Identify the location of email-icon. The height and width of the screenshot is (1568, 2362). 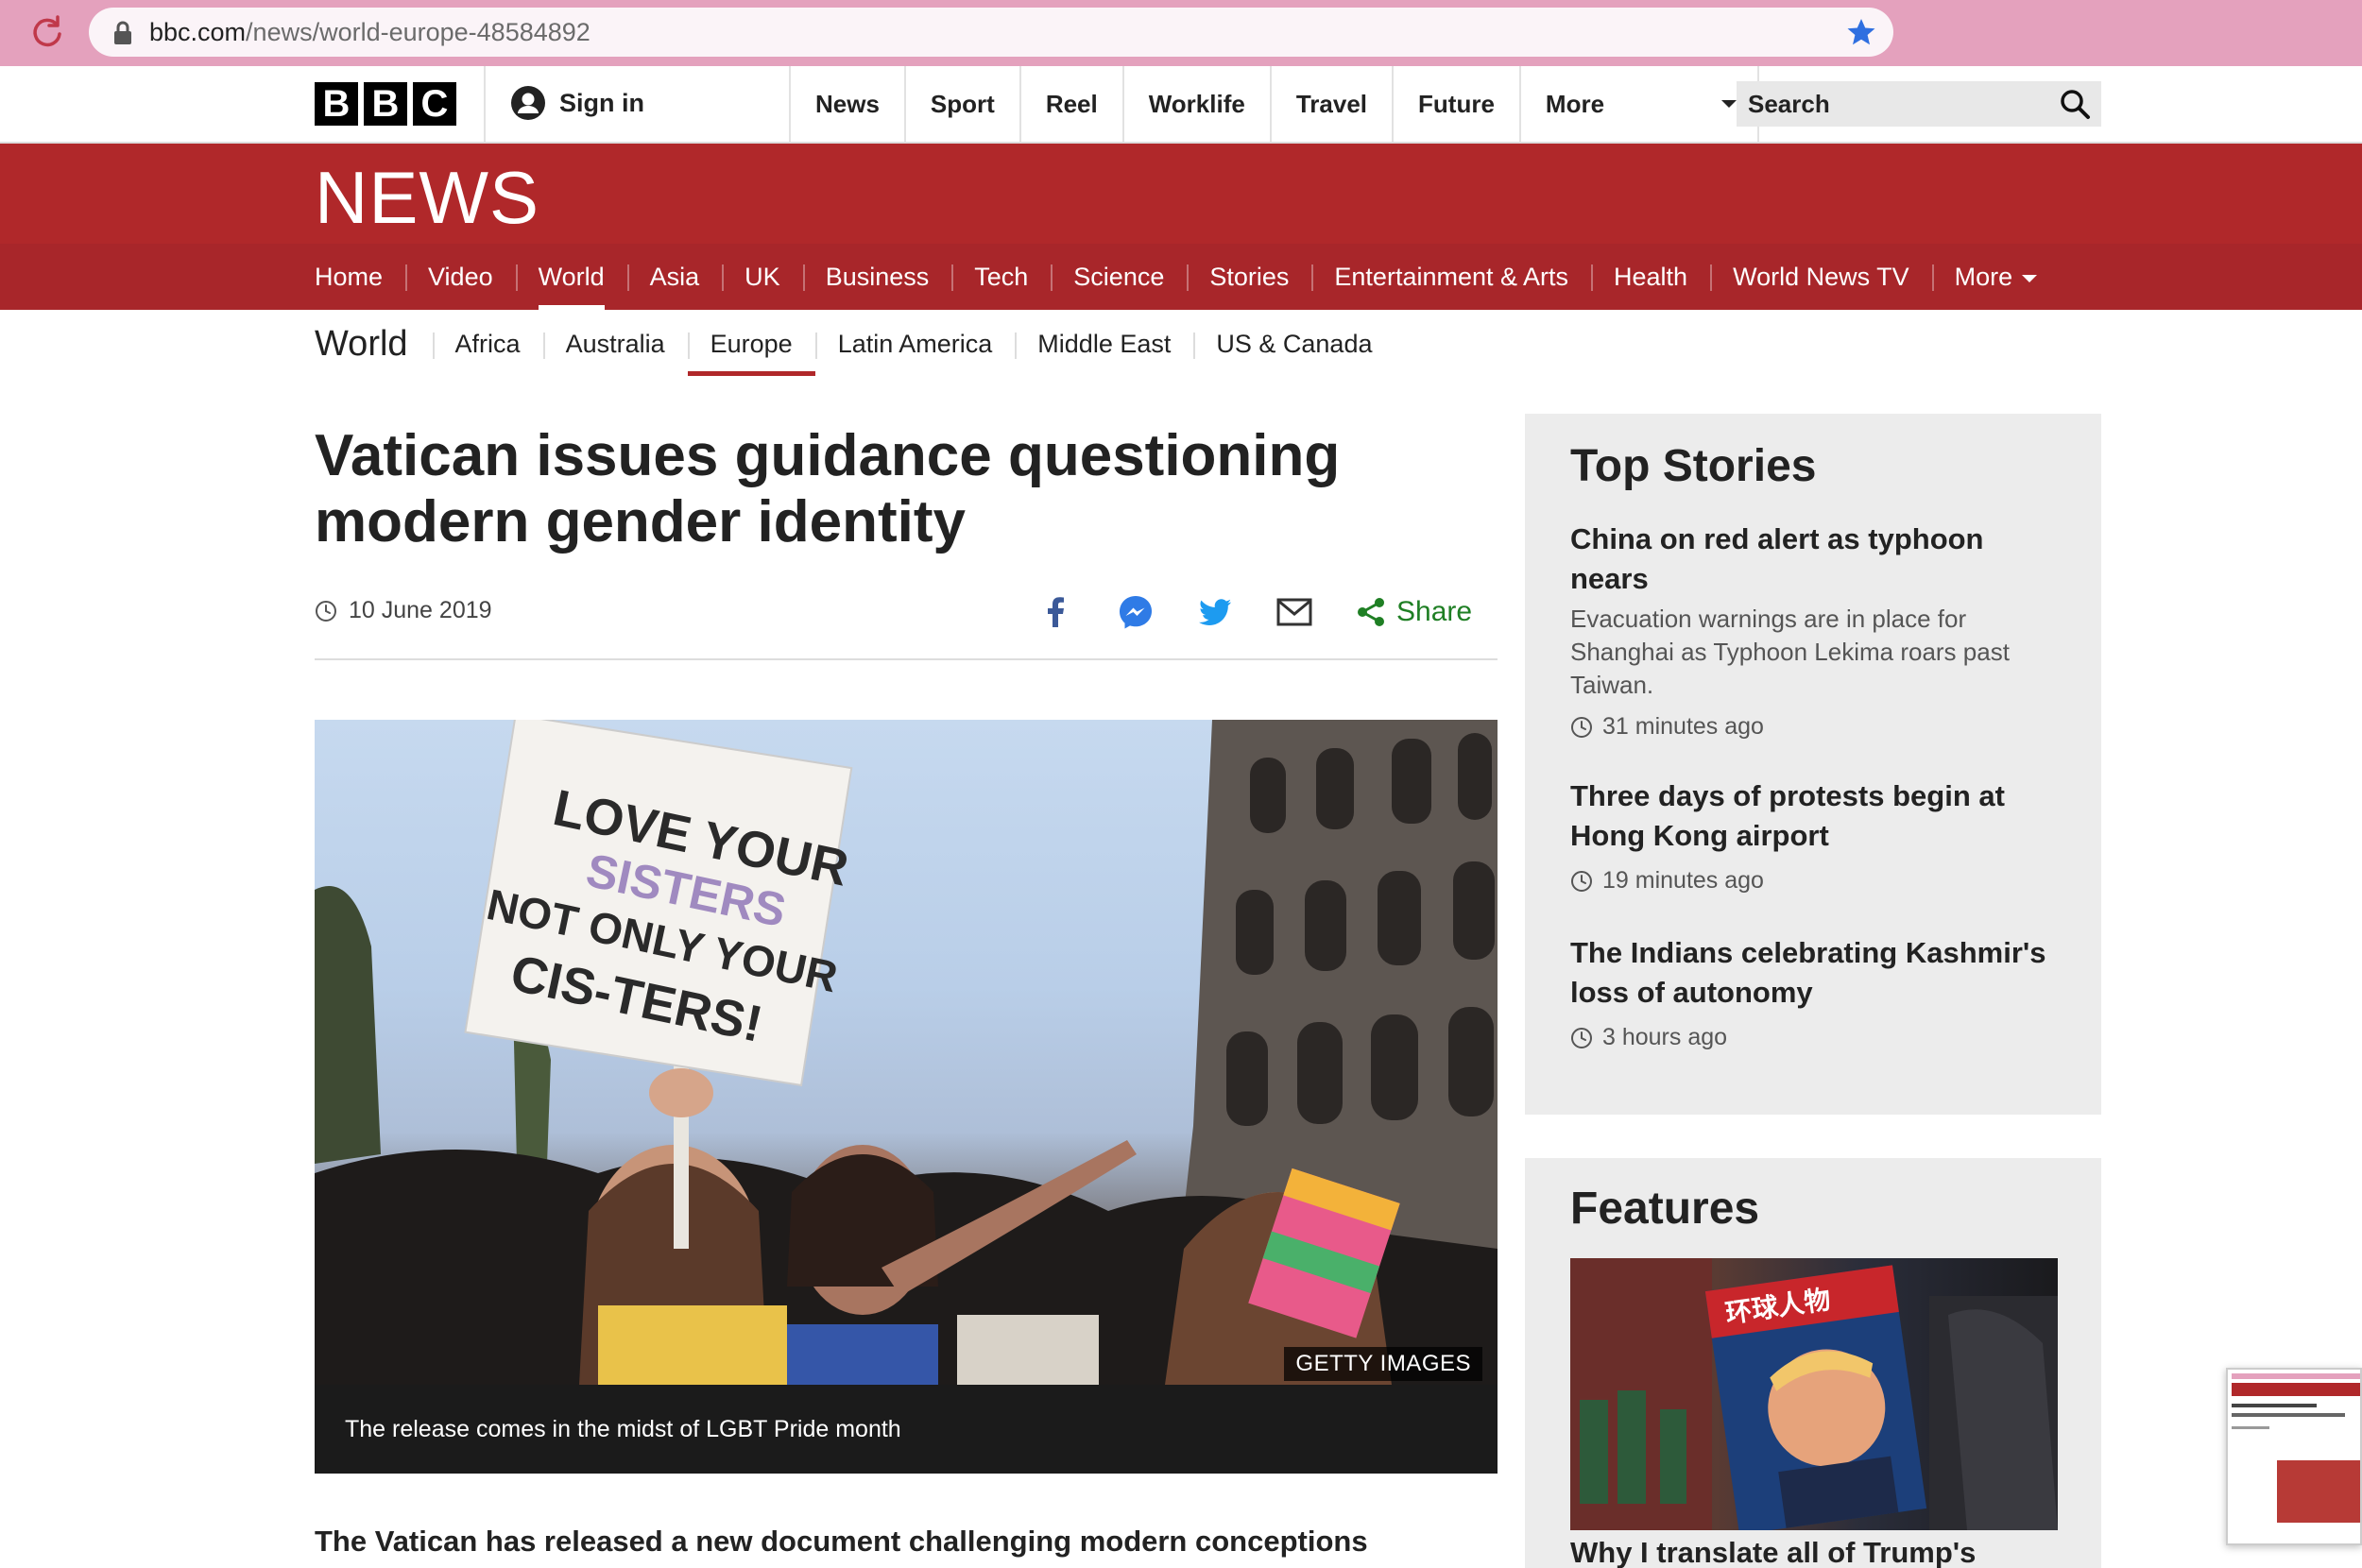
(1294, 612).